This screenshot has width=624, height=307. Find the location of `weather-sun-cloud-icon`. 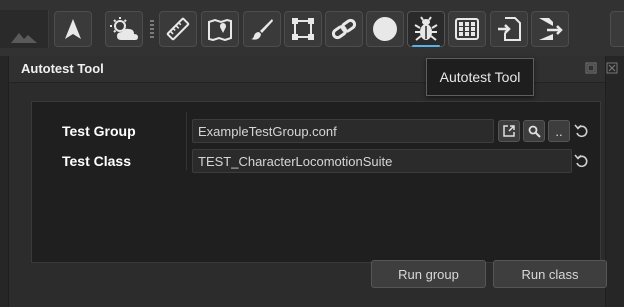

weather-sun-cloud-icon is located at coordinates (124, 28).